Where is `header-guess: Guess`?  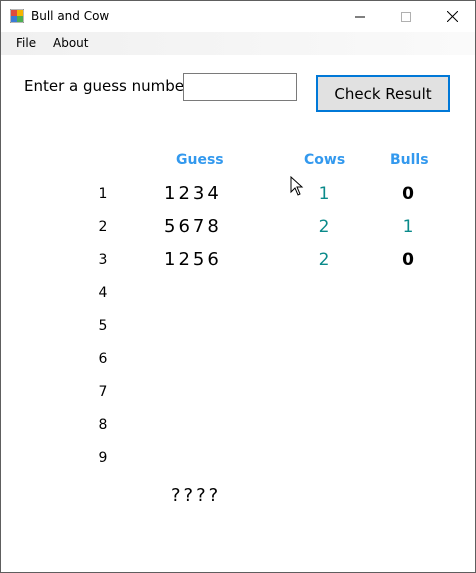 header-guess: Guess is located at coordinates (200, 160).